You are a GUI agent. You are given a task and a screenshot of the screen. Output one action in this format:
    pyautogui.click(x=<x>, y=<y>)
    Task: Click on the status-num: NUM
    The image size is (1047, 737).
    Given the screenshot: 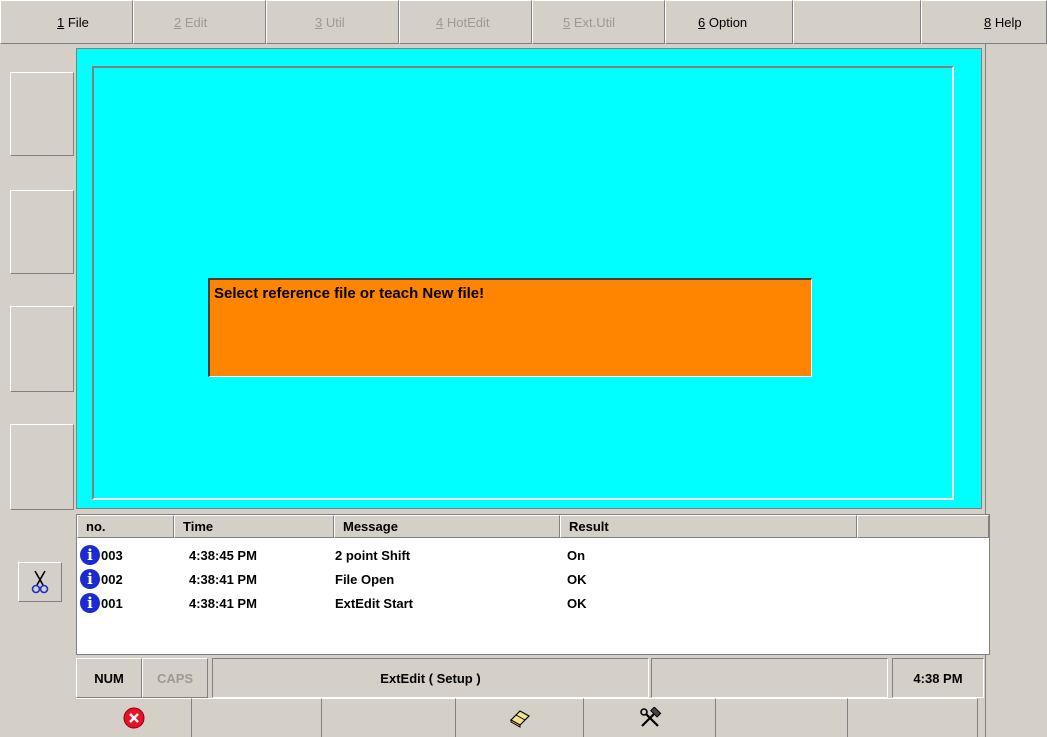 What is the action you would take?
    pyautogui.click(x=109, y=678)
    